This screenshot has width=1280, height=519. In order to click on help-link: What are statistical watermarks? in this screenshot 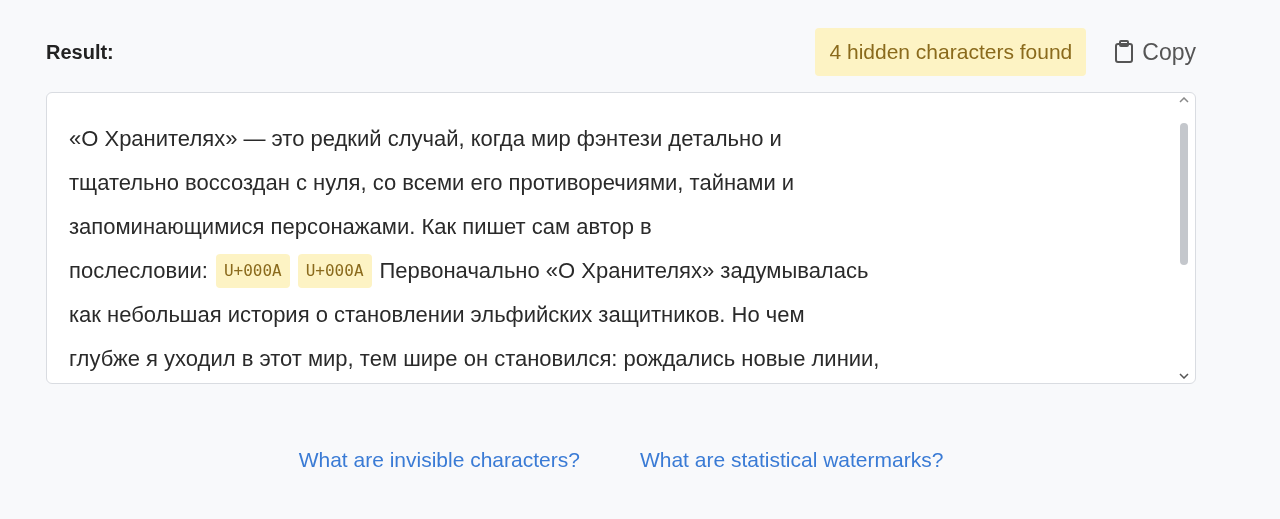, I will do `click(791, 460)`.